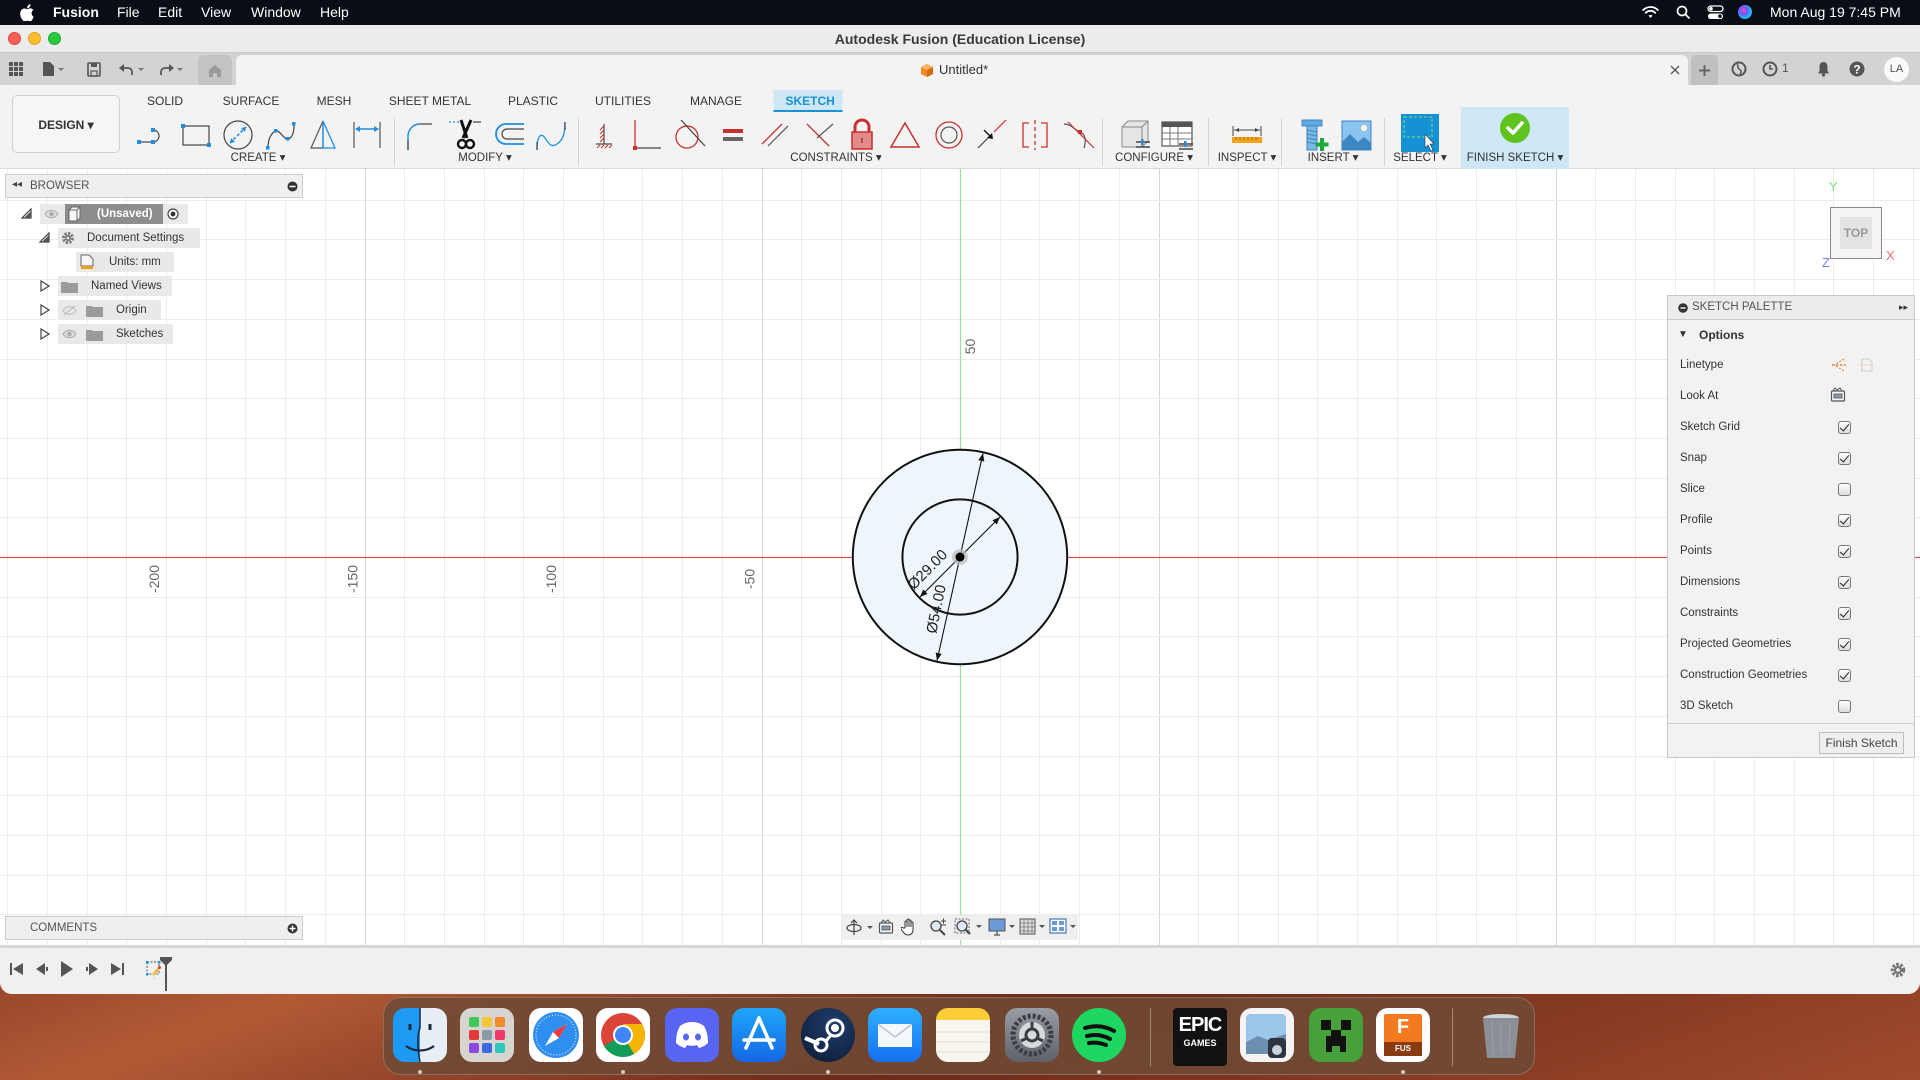  Describe the element at coordinates (1177, 135) in the screenshot. I see `configuration-table-tool` at that location.